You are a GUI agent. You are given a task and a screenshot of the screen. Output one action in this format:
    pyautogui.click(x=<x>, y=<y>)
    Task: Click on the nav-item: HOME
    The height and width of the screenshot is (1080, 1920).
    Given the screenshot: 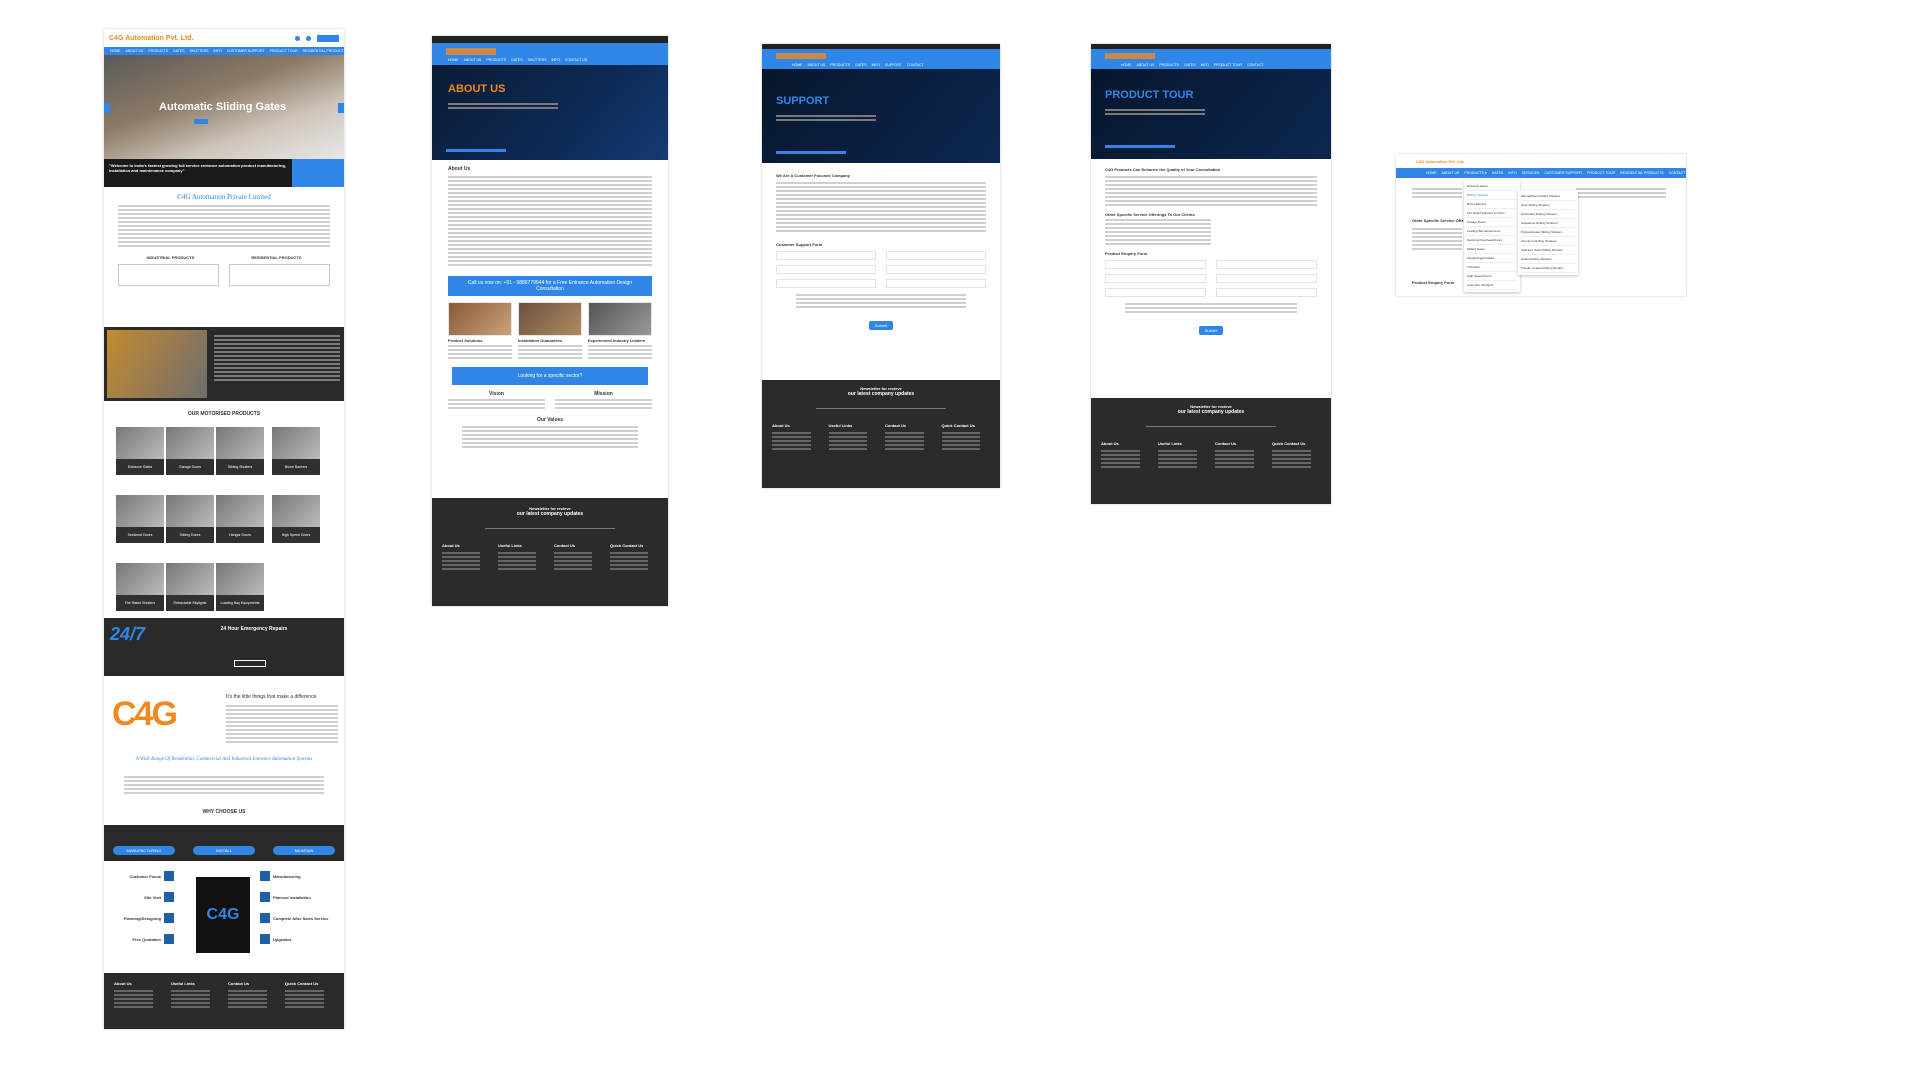 What is the action you would take?
    pyautogui.click(x=115, y=51)
    